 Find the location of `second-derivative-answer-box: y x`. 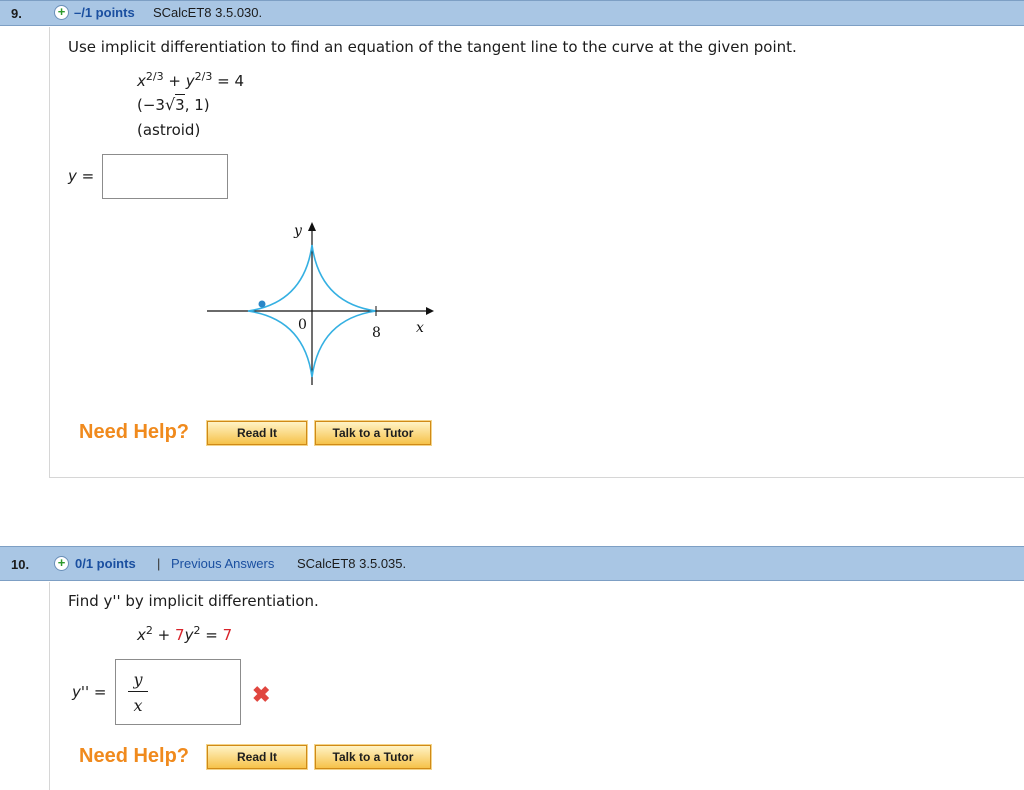

second-derivative-answer-box: y x is located at coordinates (178, 692).